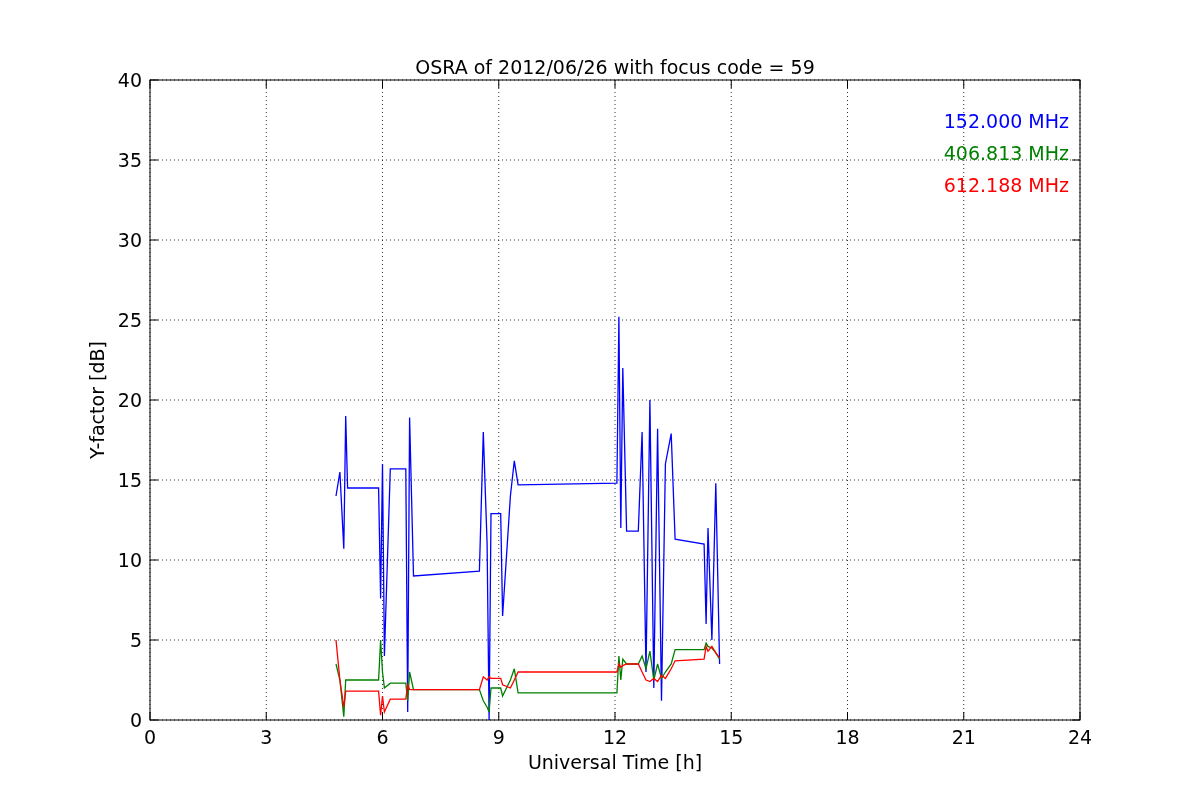 This screenshot has width=1200, height=800. What do you see at coordinates (963, 737) in the screenshot?
I see `x-tick-label: 21` at bounding box center [963, 737].